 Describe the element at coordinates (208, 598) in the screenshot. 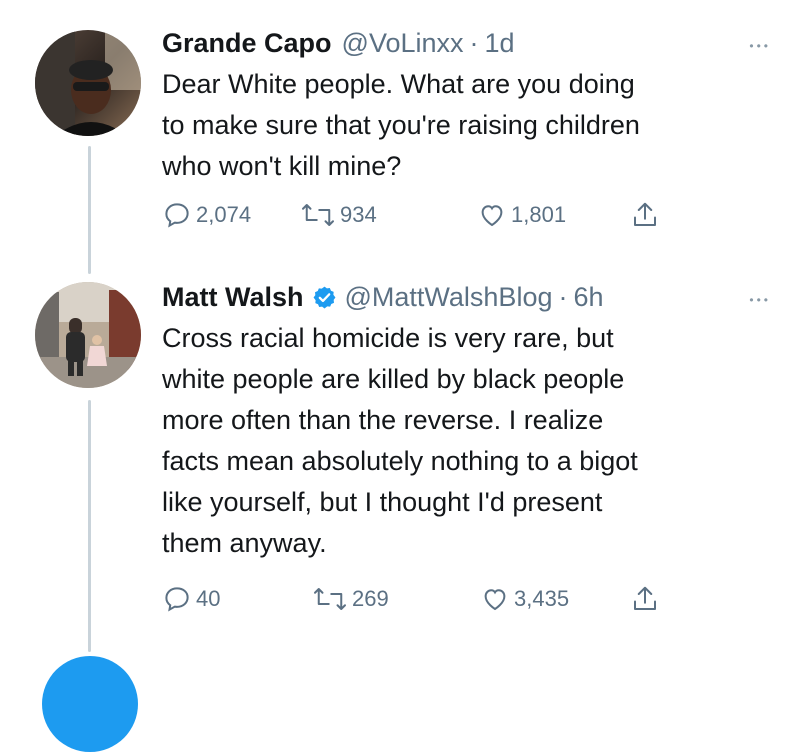

I see `tweet-2-reply-count: 40` at that location.